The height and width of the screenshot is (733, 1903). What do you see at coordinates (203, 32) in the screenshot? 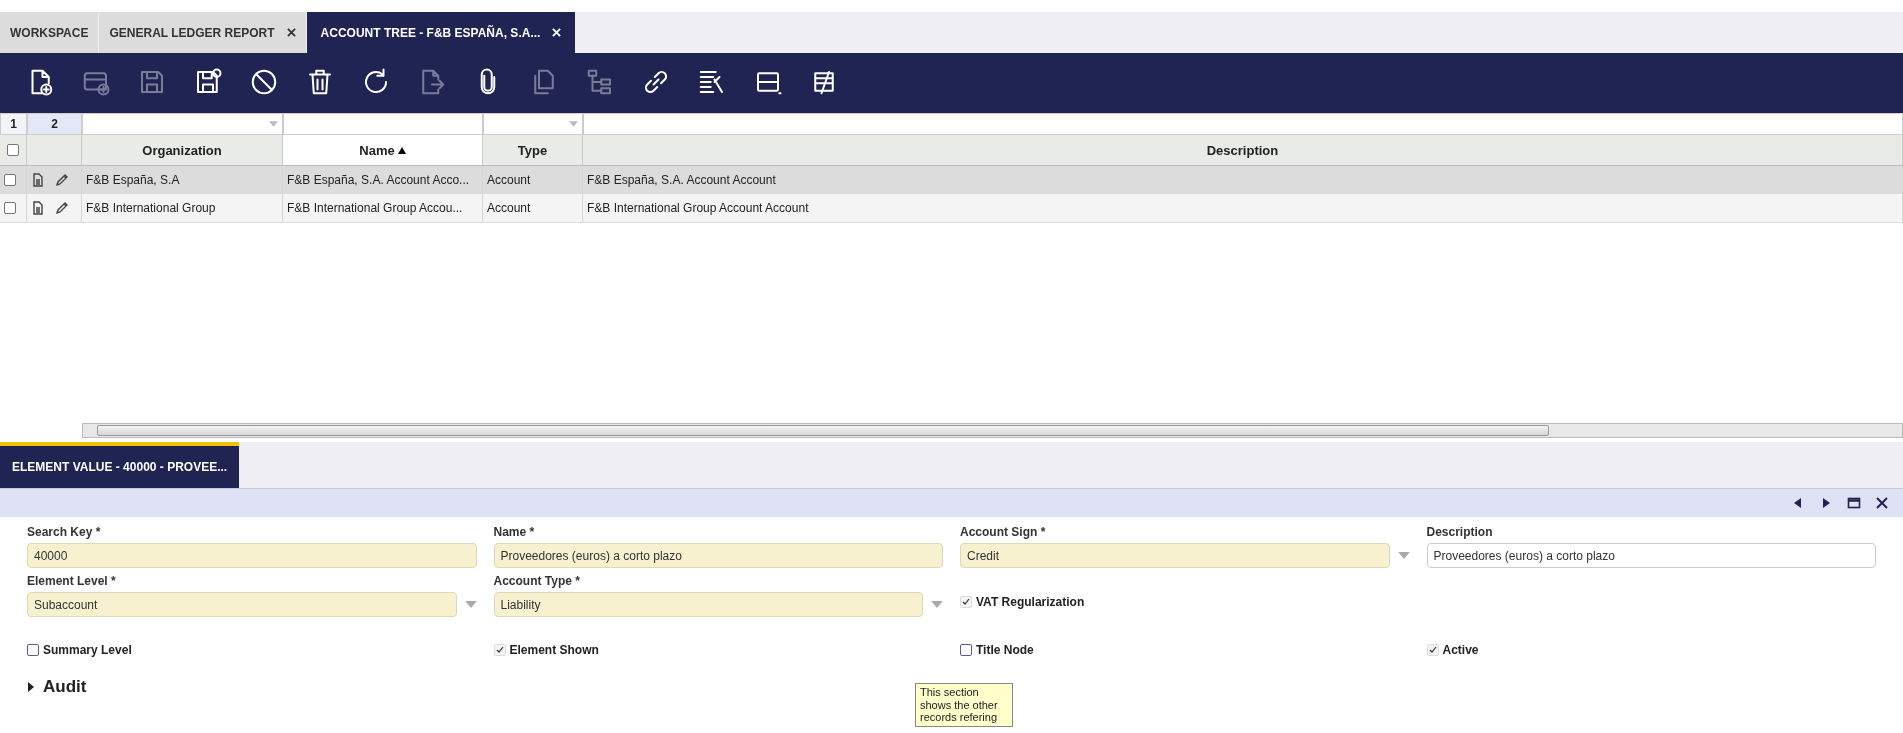
I see `tab: GENERAL LEDGER REPORT` at bounding box center [203, 32].